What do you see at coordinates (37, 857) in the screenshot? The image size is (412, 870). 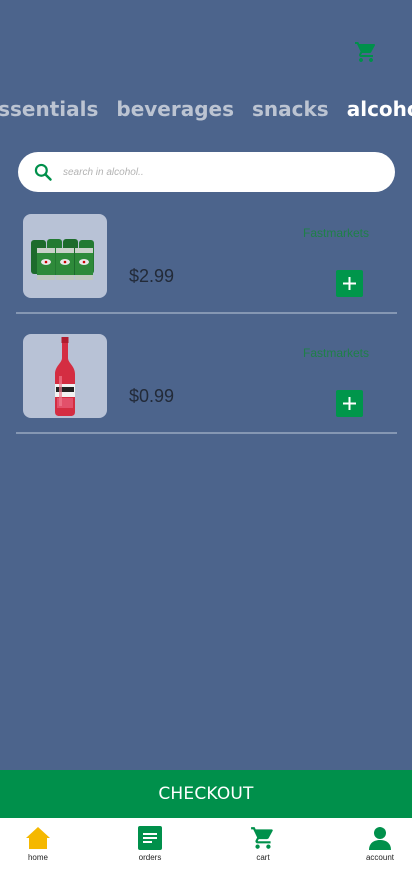 I see `nav-label: home` at bounding box center [37, 857].